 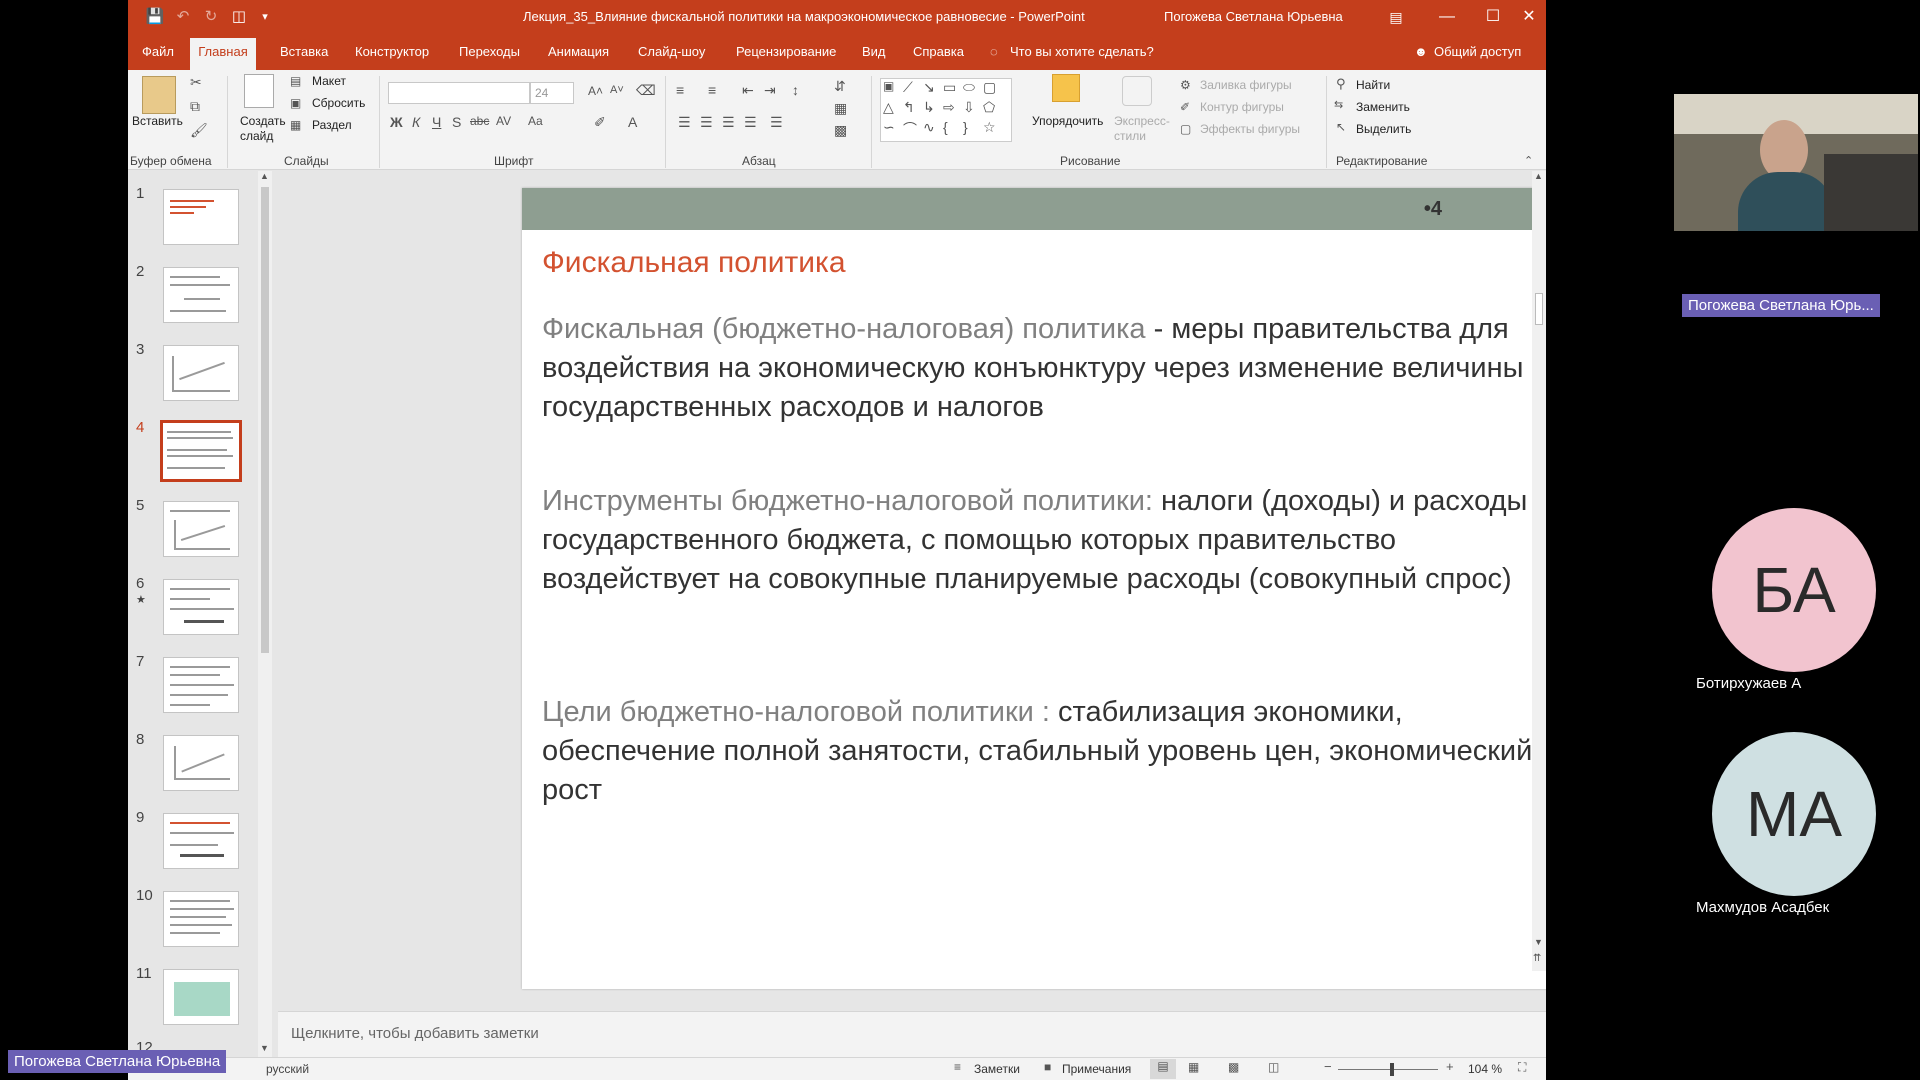 What do you see at coordinates (912, 1034) in the screenshot?
I see `notes-pane: Щелкните, чтобы добавить заметки` at bounding box center [912, 1034].